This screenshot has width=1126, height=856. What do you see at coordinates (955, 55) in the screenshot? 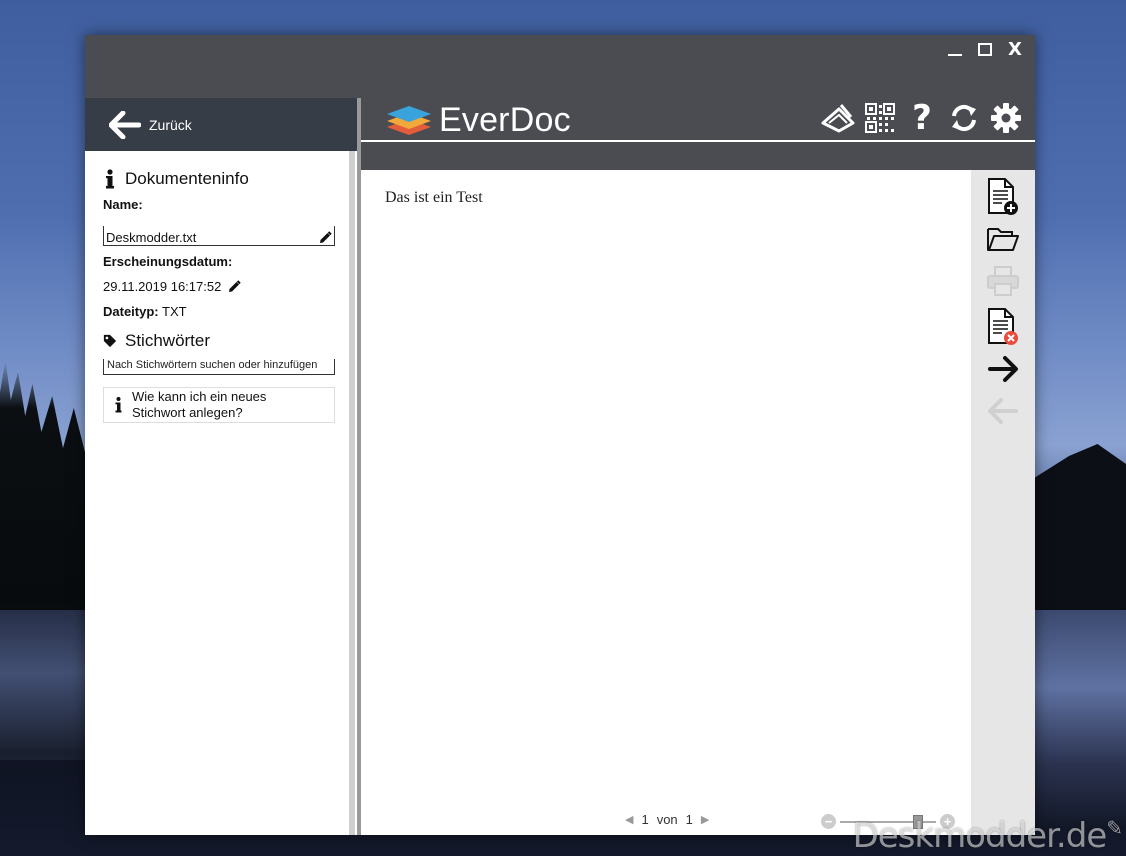
I see `minimize-icon` at bounding box center [955, 55].